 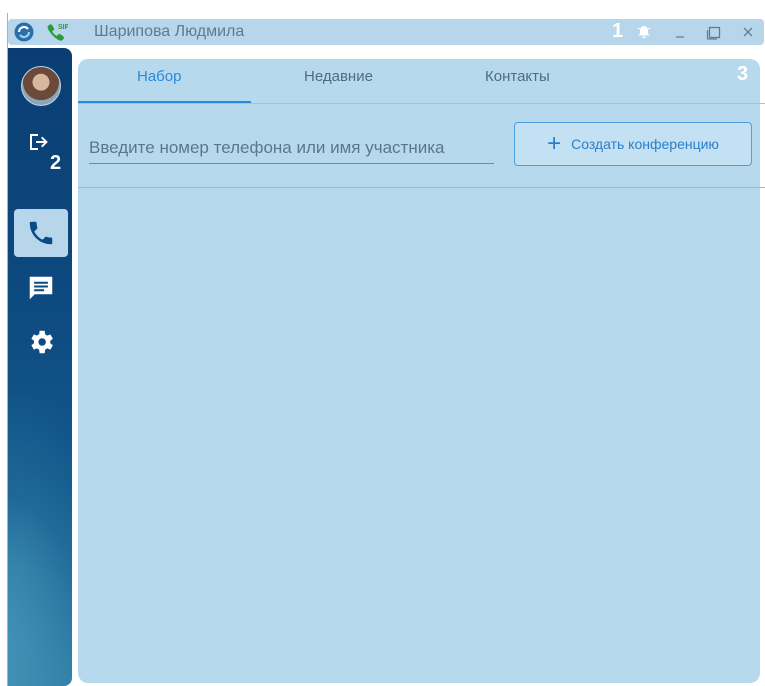 I want to click on avatar, so click(x=41, y=86).